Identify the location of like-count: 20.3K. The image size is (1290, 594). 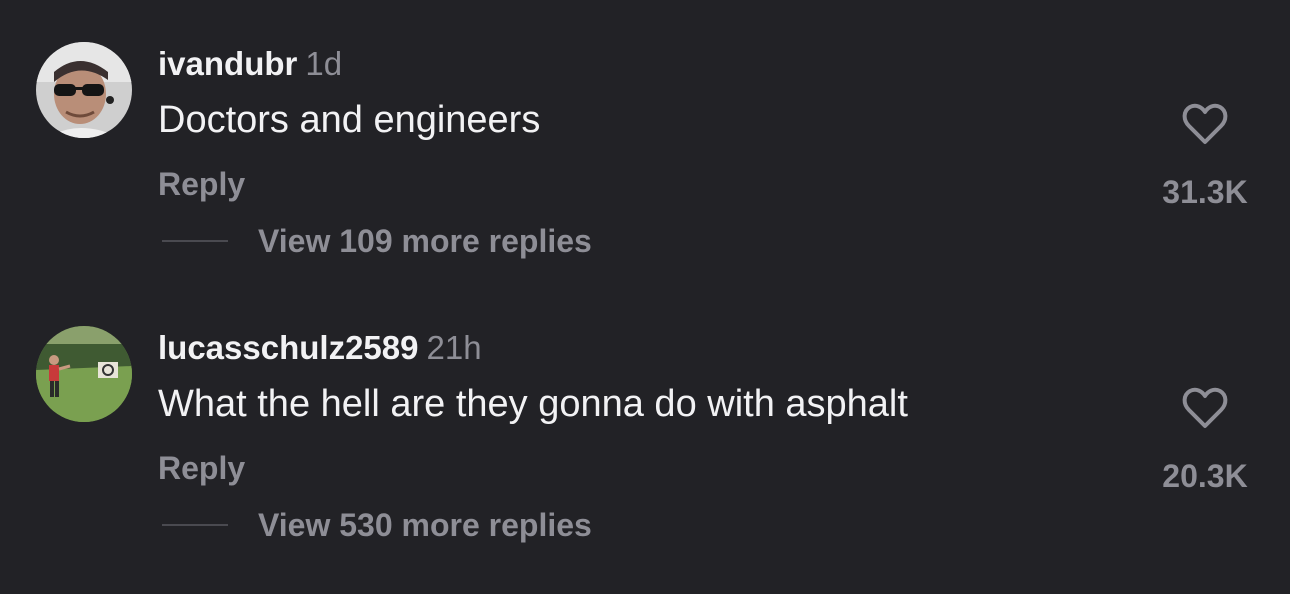
(1205, 476).